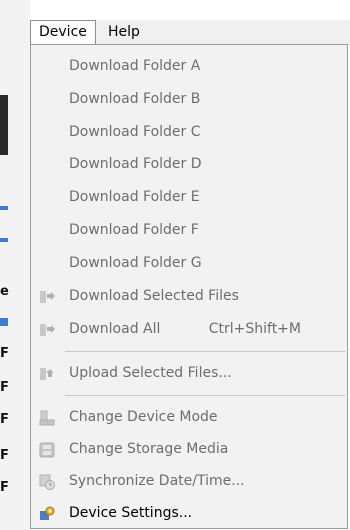  I want to click on menu-item-download-folder-c: Download Folder C, so click(189, 132).